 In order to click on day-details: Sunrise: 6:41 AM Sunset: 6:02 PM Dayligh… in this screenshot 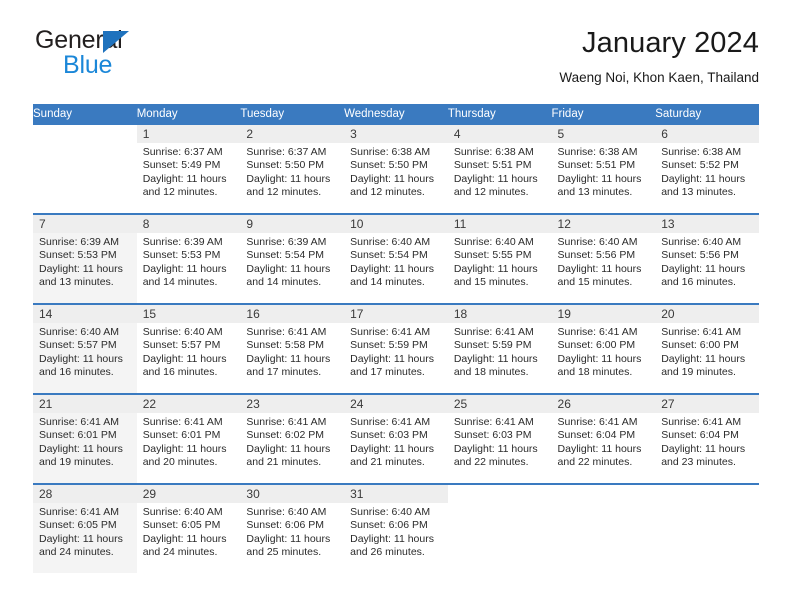, I will do `click(292, 441)`.